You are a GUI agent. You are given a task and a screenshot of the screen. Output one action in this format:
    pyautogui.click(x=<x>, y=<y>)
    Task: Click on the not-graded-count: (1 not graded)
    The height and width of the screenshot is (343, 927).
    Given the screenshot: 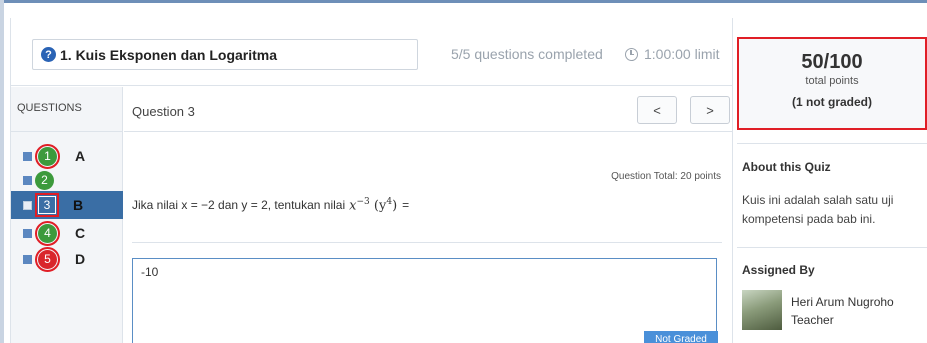 What is the action you would take?
    pyautogui.click(x=832, y=102)
    